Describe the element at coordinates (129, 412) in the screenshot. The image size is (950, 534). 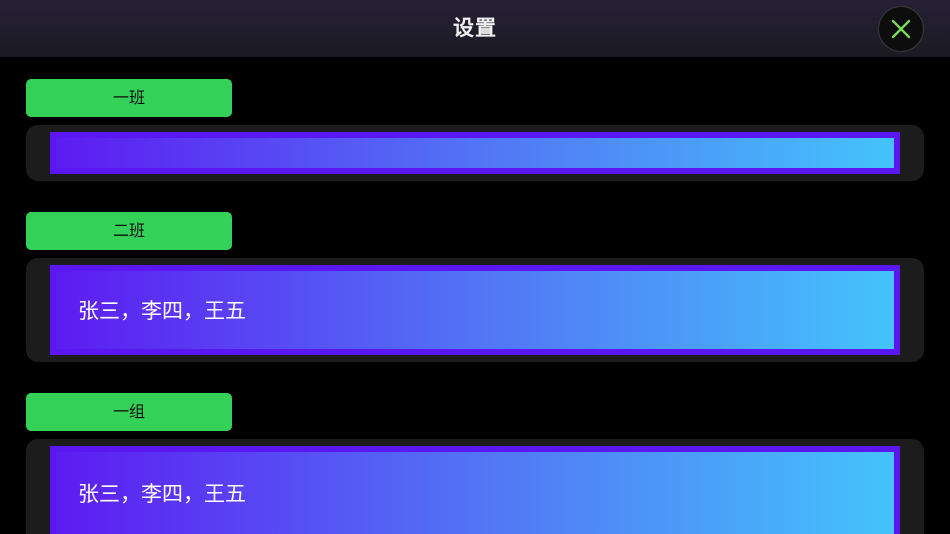
I see `section-label-group-1: 一组` at that location.